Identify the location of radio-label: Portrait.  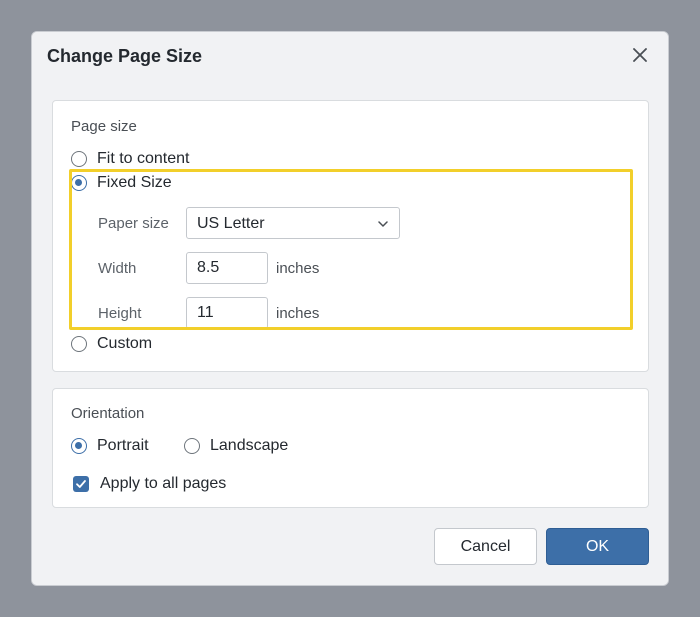
(123, 445).